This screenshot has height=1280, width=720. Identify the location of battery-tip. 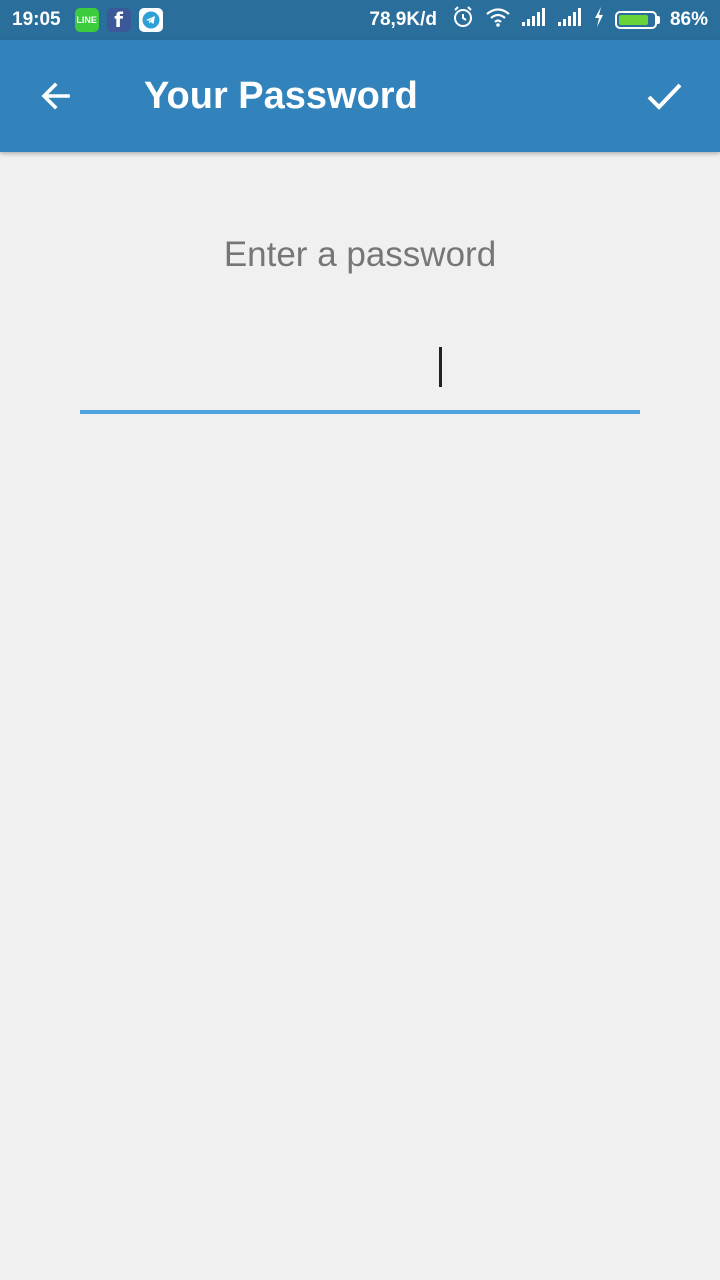
(658, 20).